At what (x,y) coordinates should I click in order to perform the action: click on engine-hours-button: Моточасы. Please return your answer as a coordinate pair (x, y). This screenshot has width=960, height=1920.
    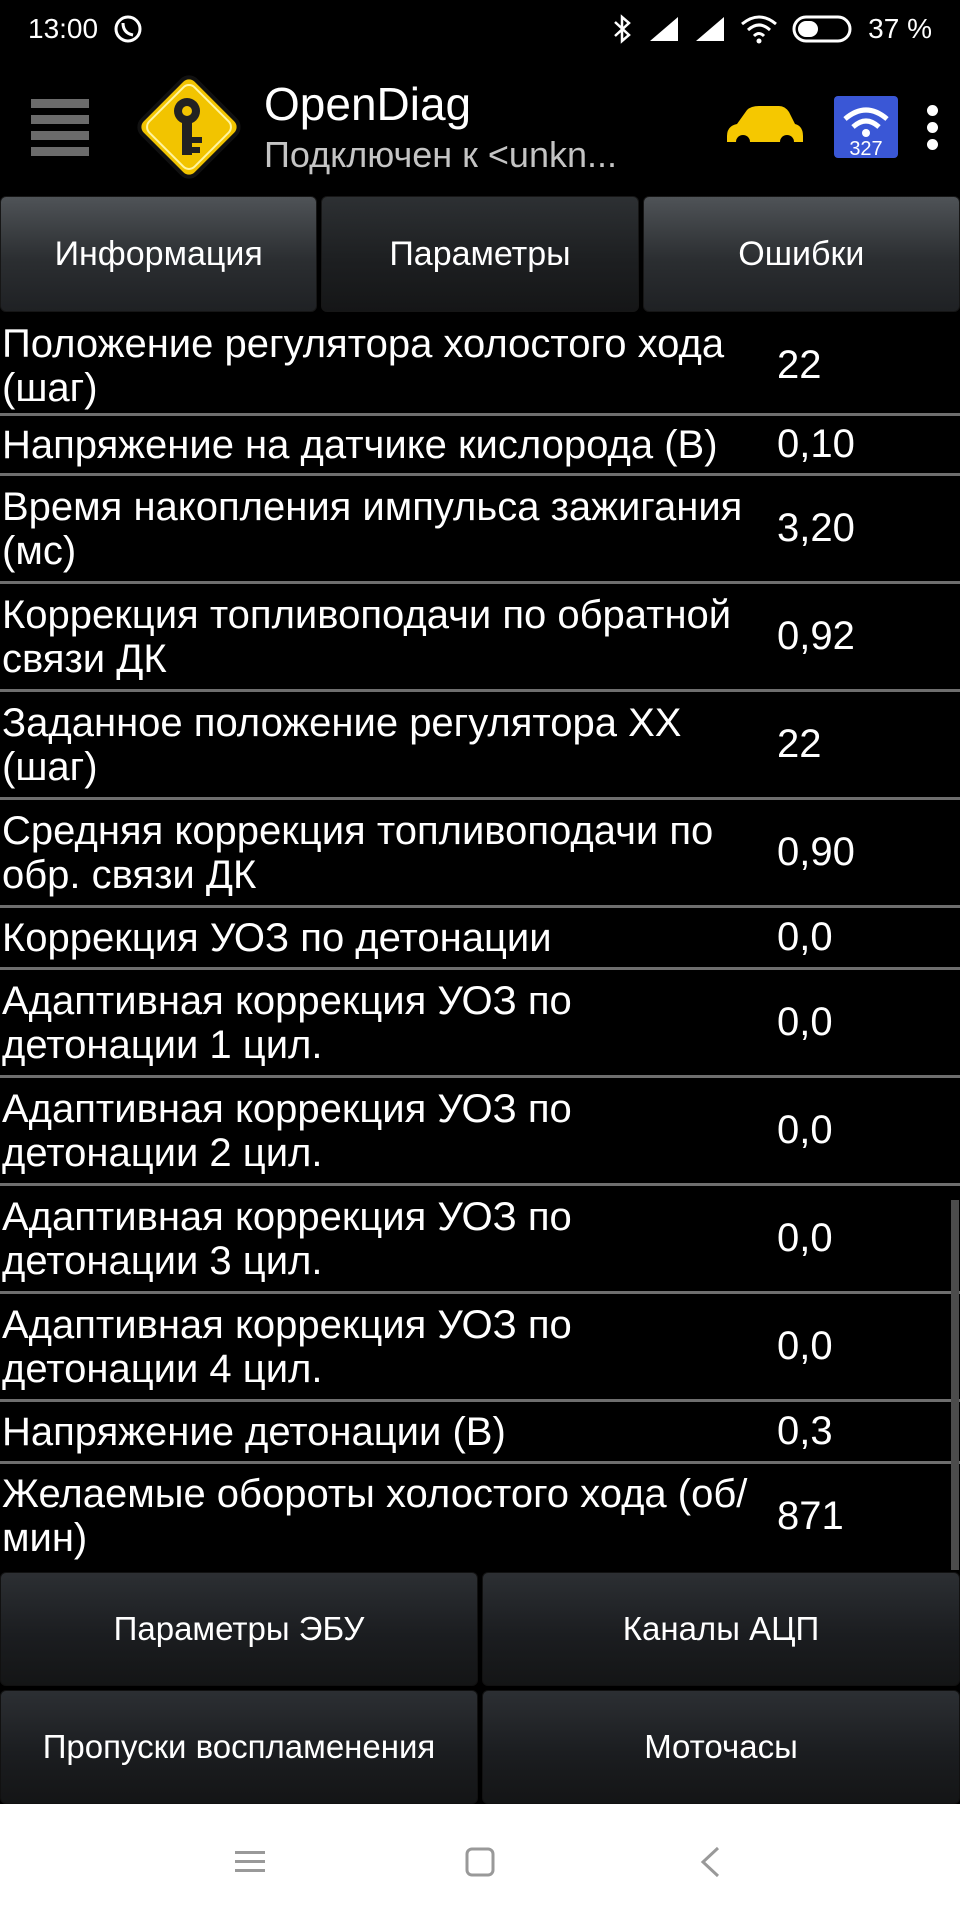
    Looking at the image, I should click on (721, 1747).